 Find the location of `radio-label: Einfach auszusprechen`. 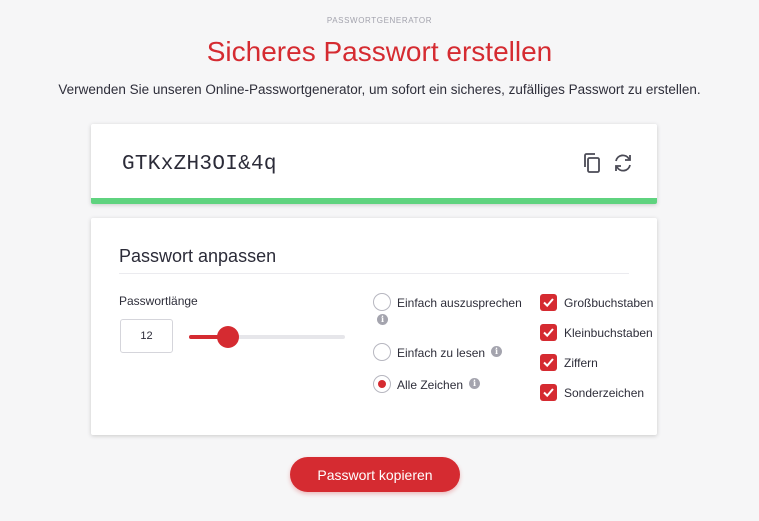

radio-label: Einfach auszusprechen is located at coordinates (459, 303).